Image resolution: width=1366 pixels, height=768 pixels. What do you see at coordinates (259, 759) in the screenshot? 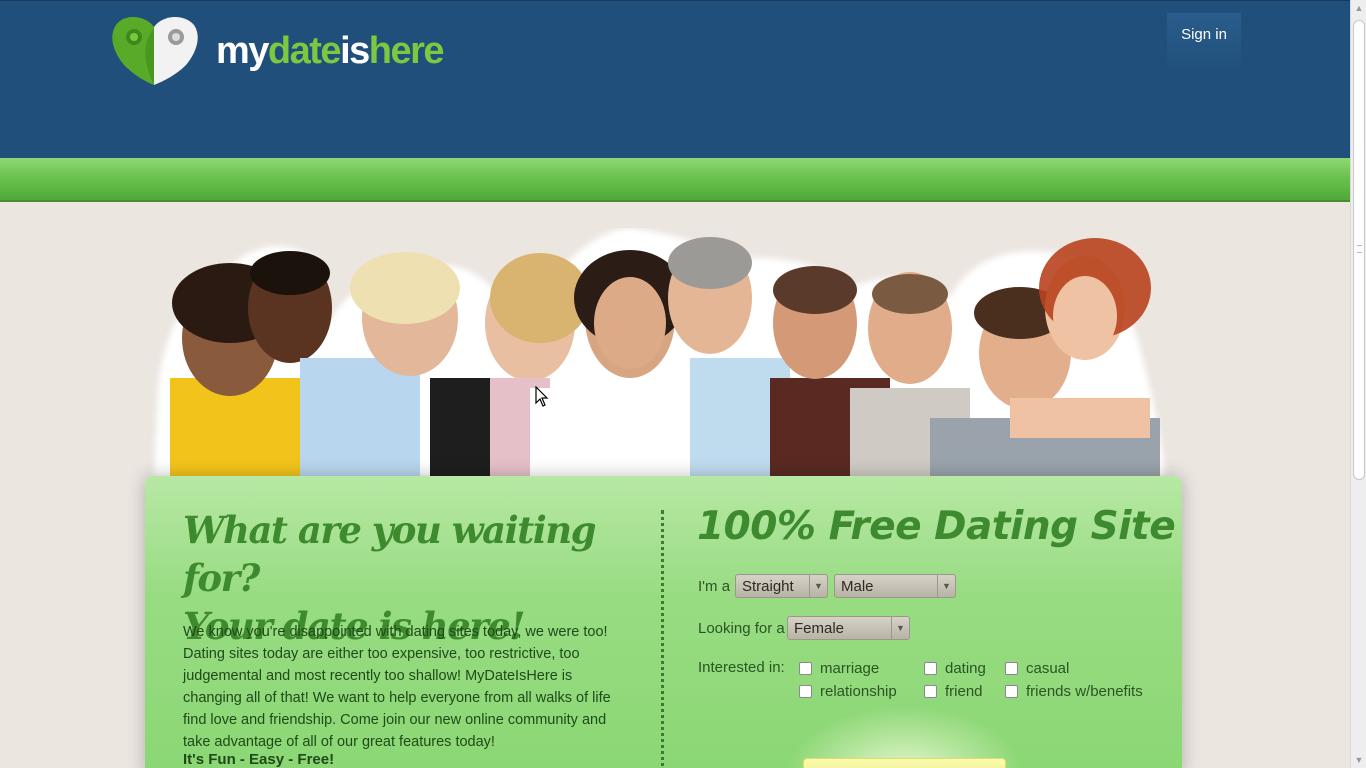
I see `tagline: It's Fun - Easy - Free!` at bounding box center [259, 759].